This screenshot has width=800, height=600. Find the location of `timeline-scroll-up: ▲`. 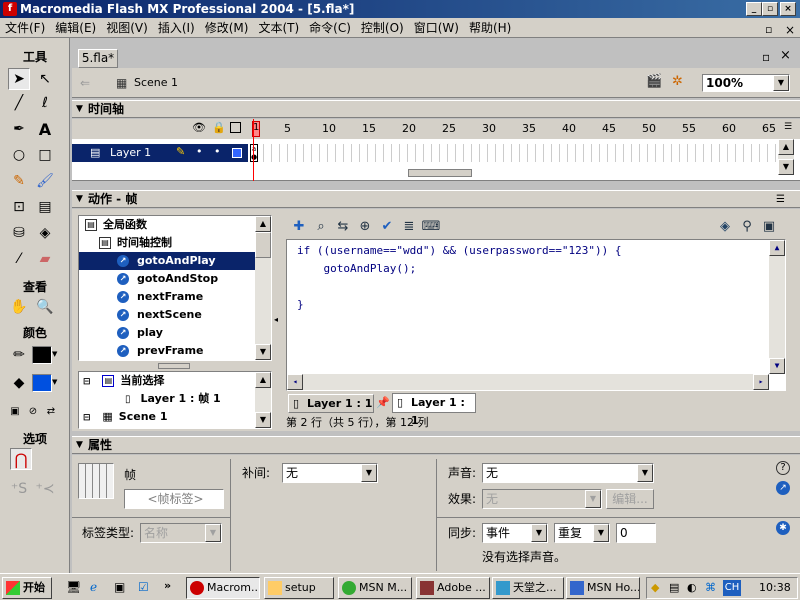

timeline-scroll-up: ▲ is located at coordinates (786, 147).